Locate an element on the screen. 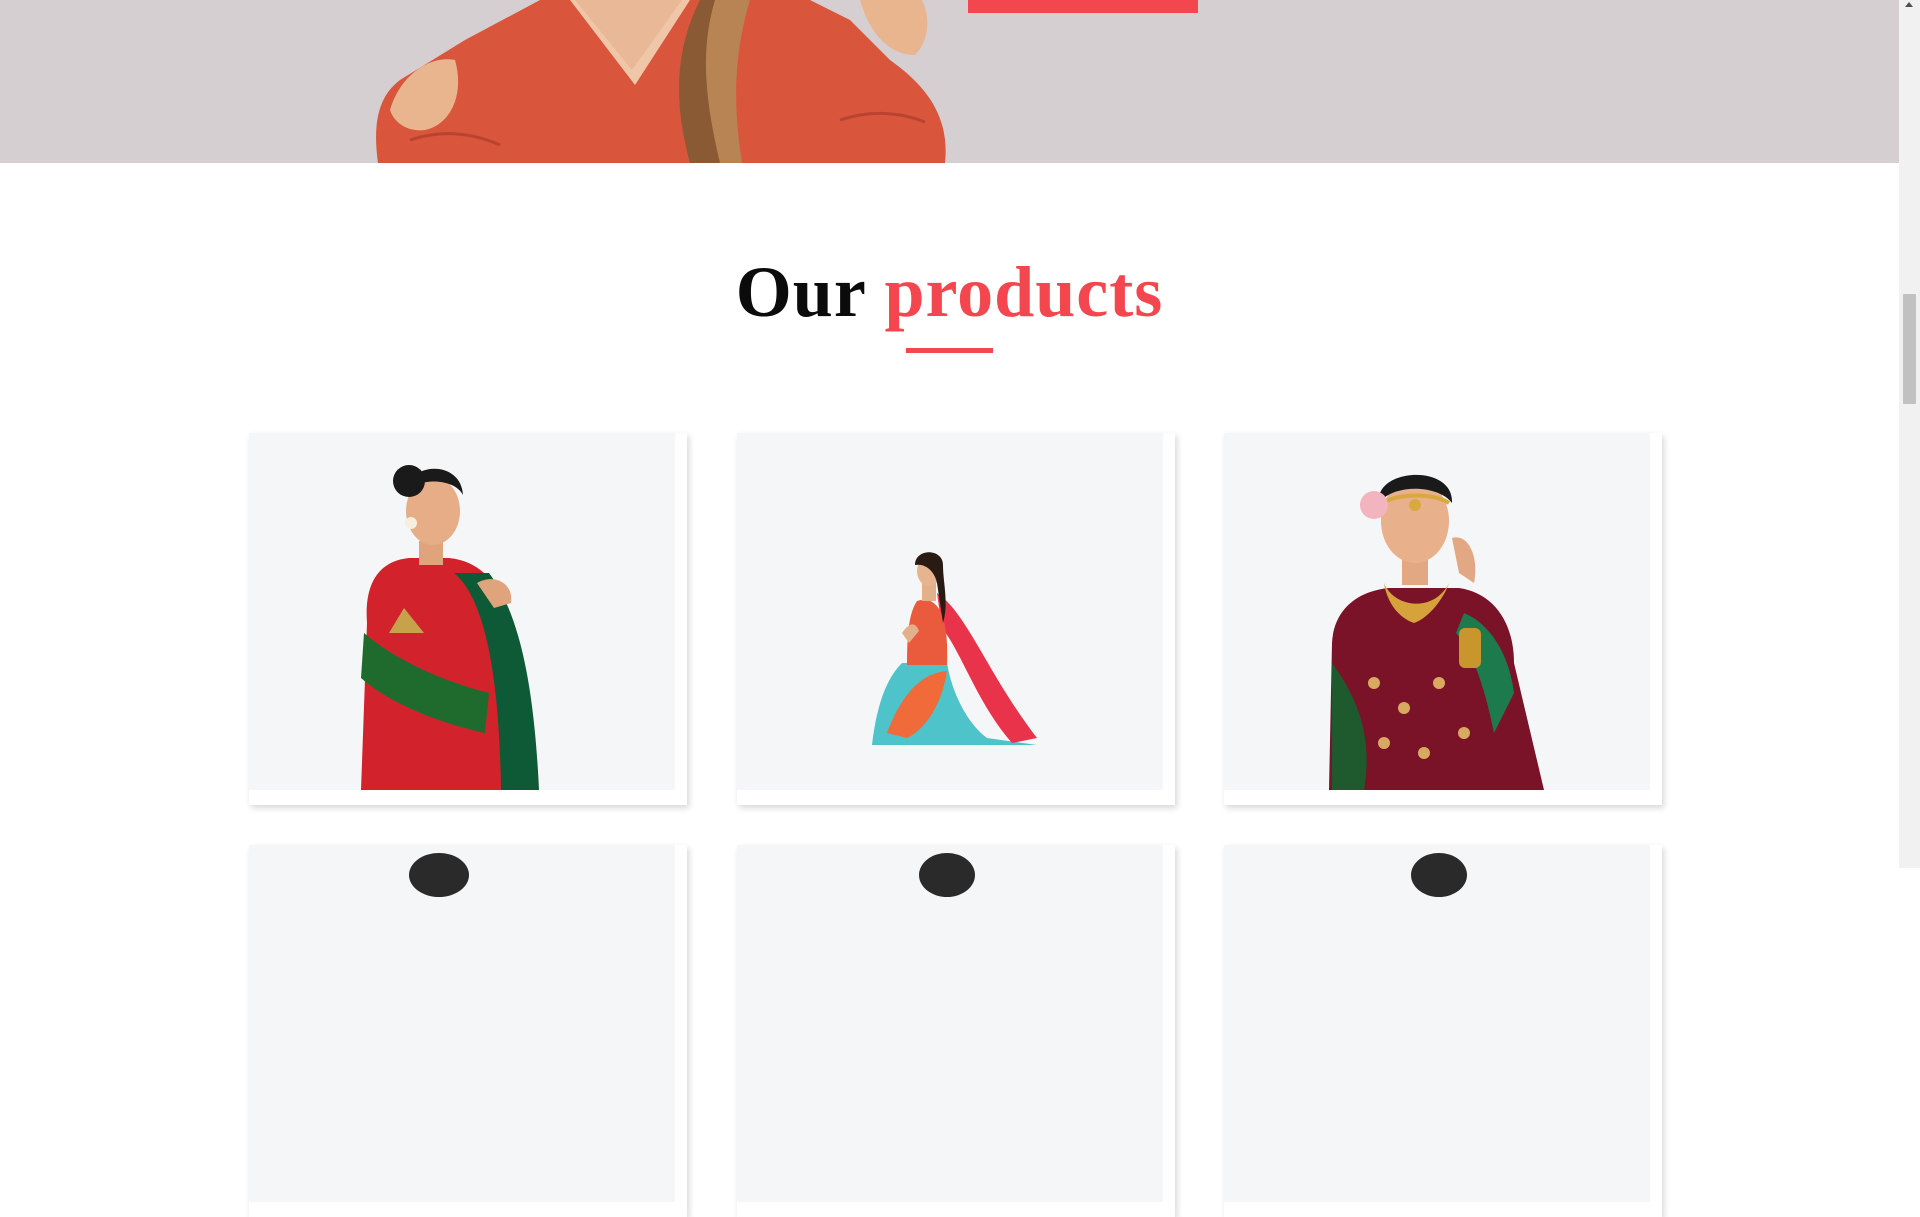  title-underline is located at coordinates (949, 350).